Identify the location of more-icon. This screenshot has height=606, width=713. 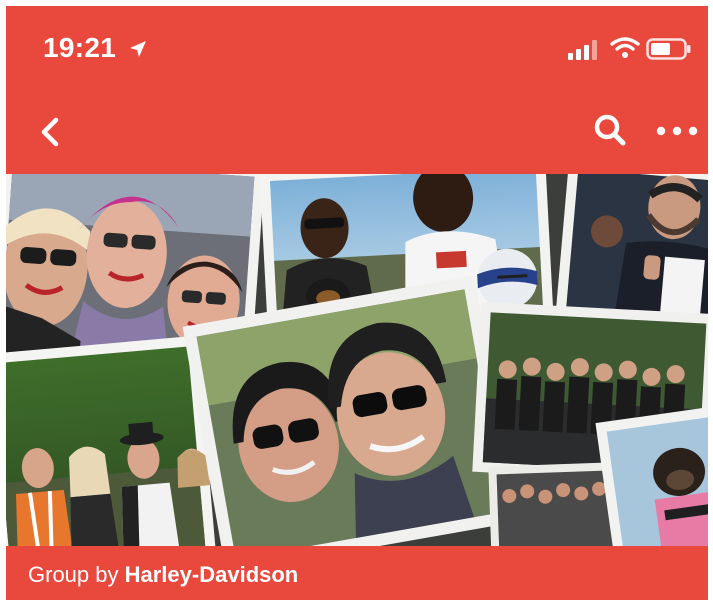
(677, 131).